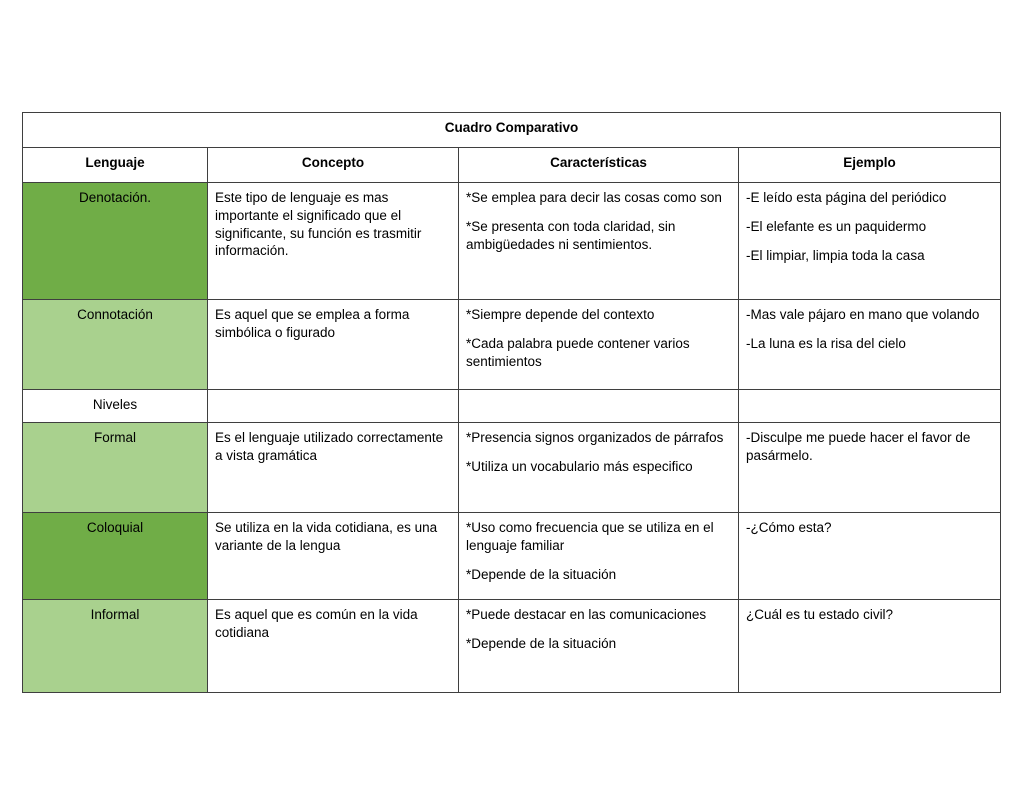  Describe the element at coordinates (598, 165) in the screenshot. I see `column-header-caracteristicas: Características` at that location.